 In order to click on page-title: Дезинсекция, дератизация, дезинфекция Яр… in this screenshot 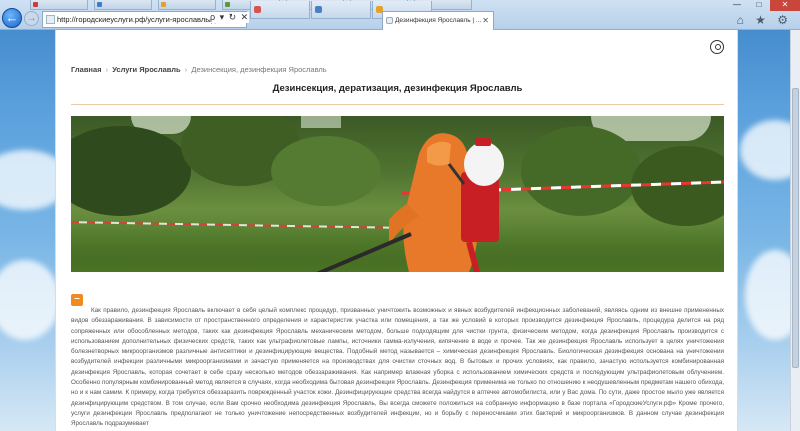, I will do `click(397, 88)`.